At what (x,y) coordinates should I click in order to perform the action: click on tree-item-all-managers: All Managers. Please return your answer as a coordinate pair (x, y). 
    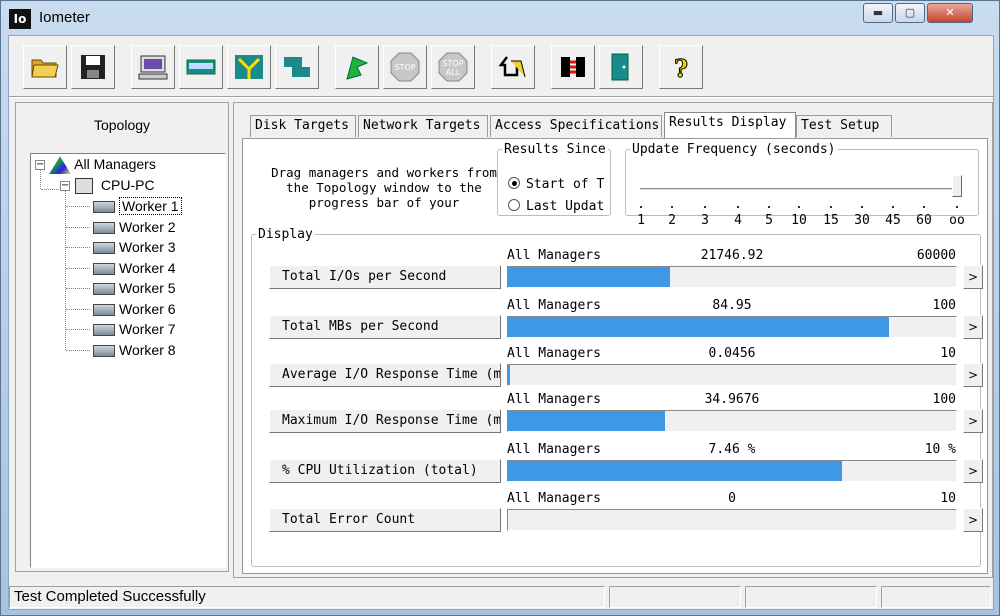
    Looking at the image, I should click on (102, 164).